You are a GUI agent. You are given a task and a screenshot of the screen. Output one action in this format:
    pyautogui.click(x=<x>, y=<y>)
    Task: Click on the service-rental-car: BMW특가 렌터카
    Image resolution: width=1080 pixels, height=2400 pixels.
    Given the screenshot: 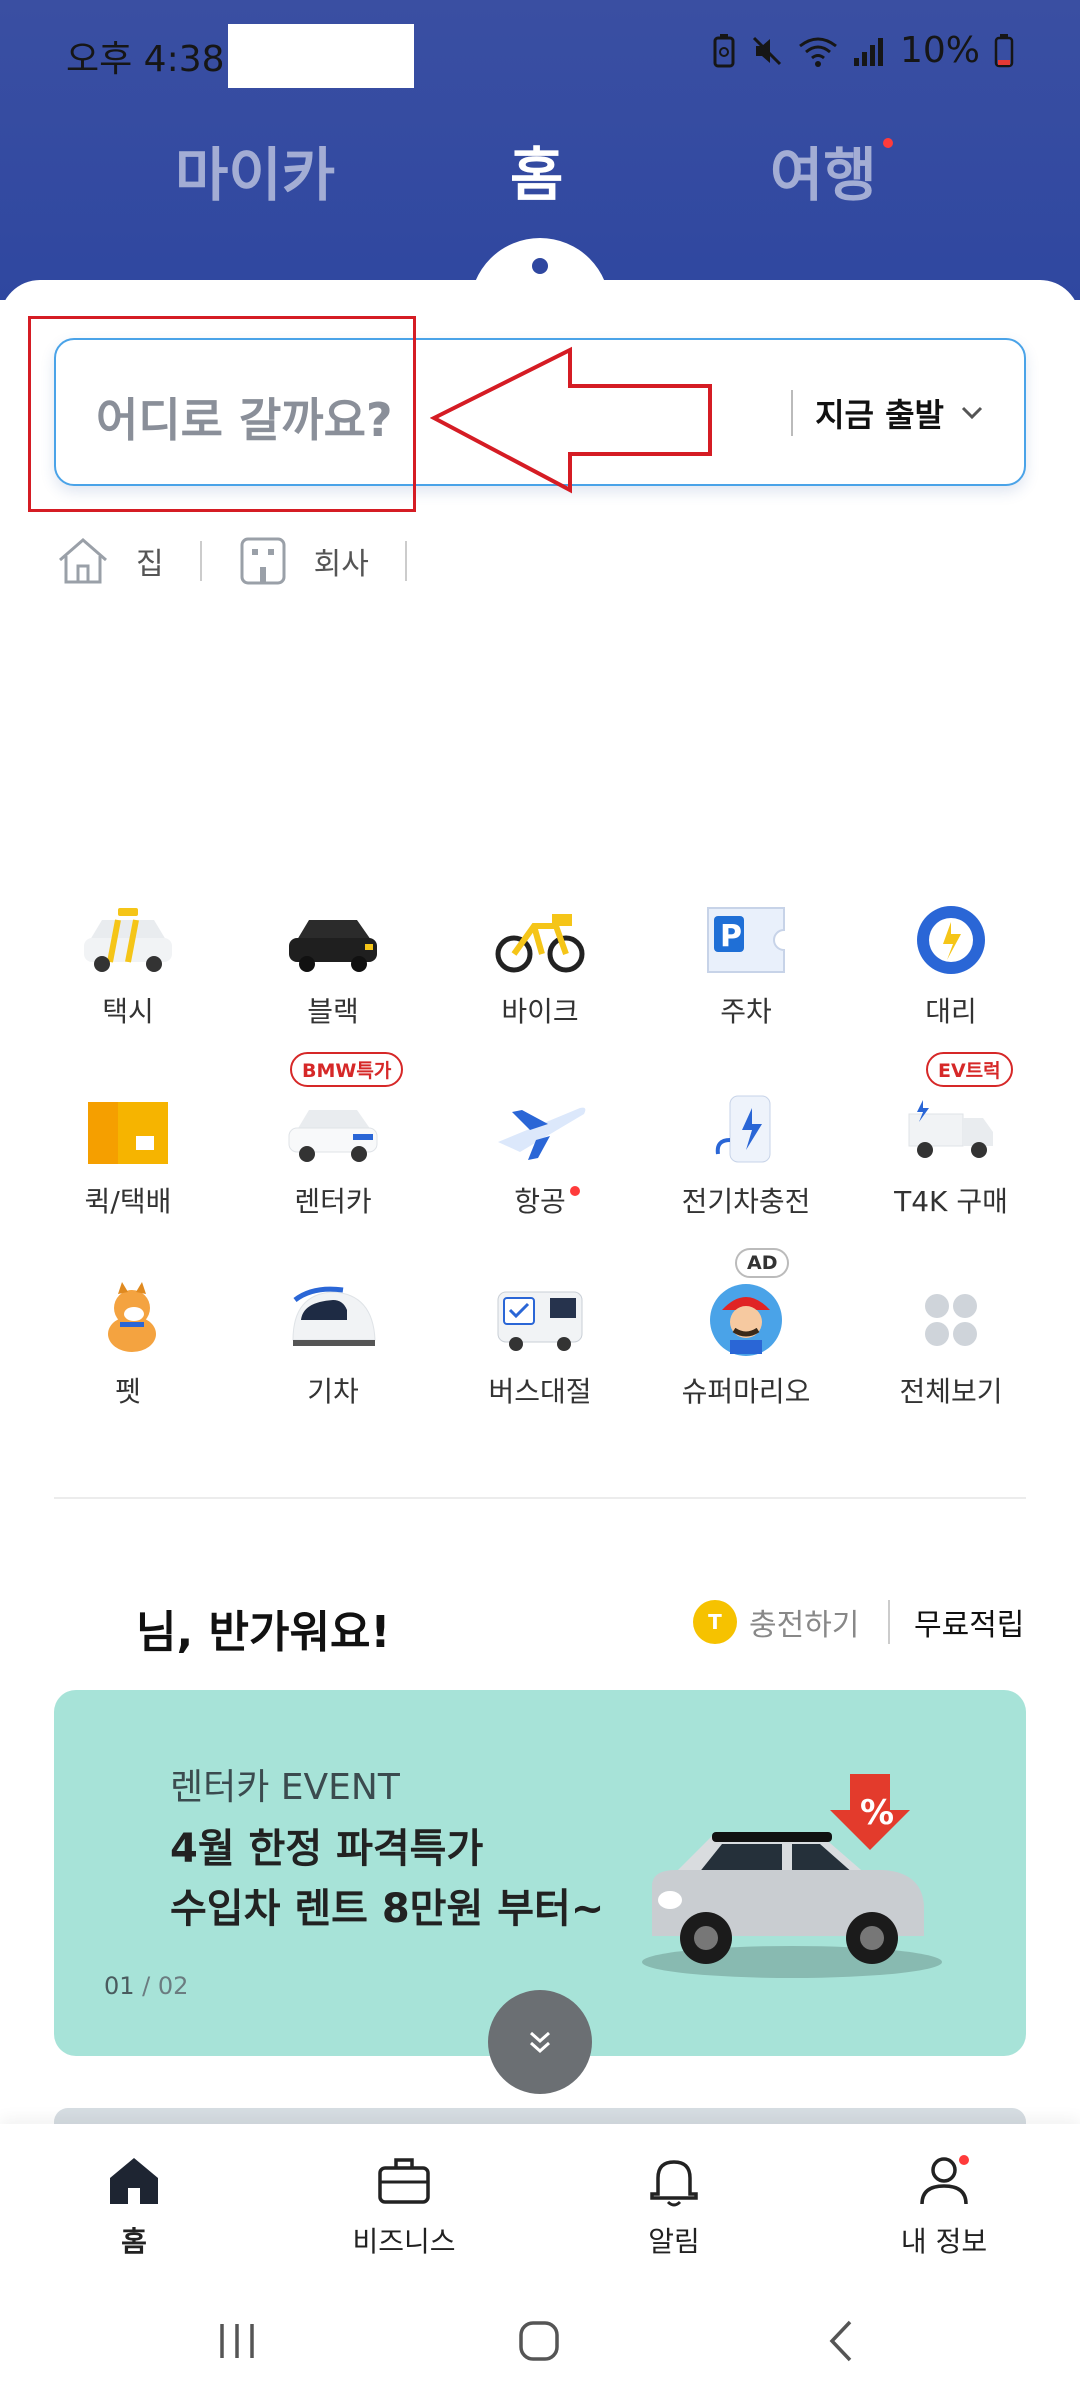 What is the action you would take?
    pyautogui.click(x=333, y=1146)
    